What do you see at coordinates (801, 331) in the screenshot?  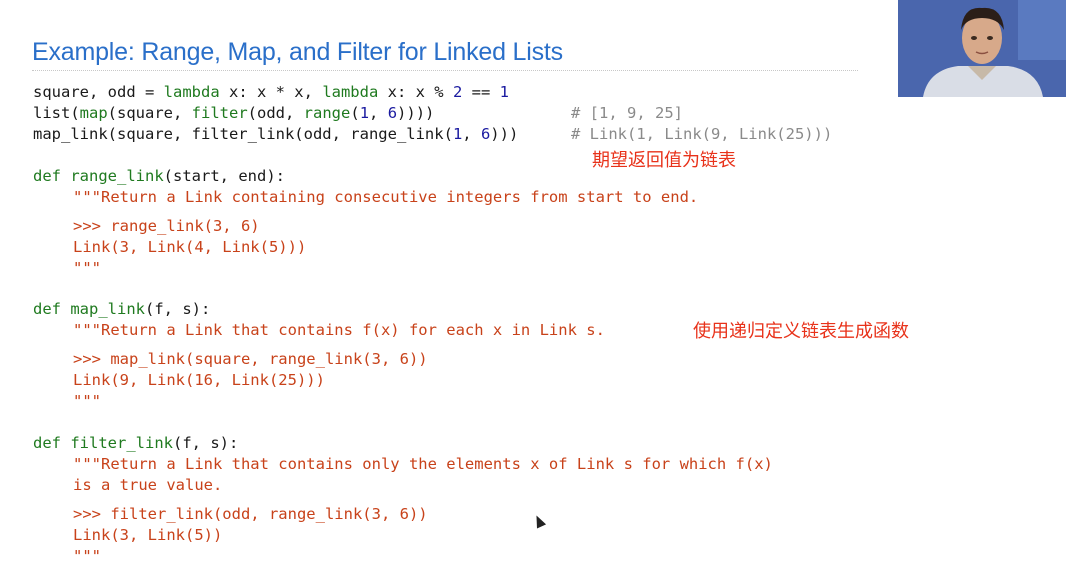 I see `annotation-recursive-definition: 使用递归定义链表生成函数` at bounding box center [801, 331].